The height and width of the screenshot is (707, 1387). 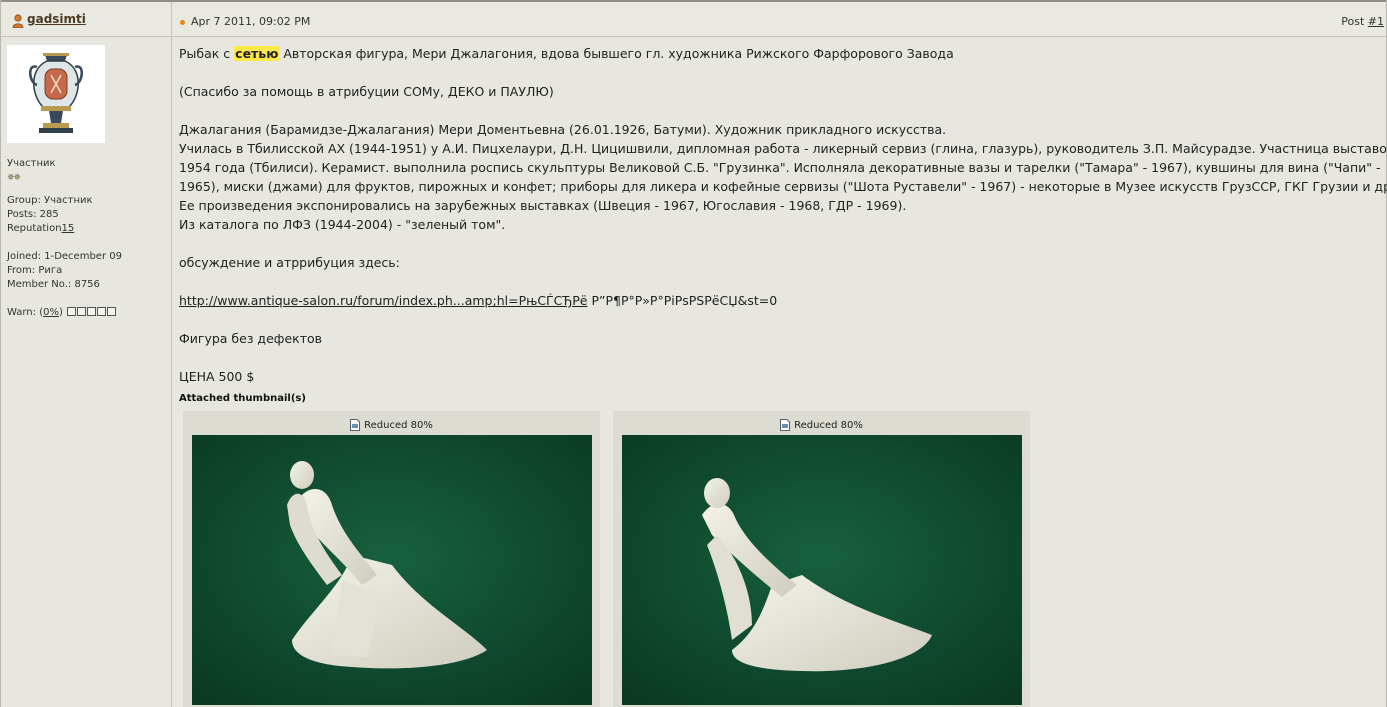 I want to click on post-text: Рыбак с, so click(x=207, y=53).